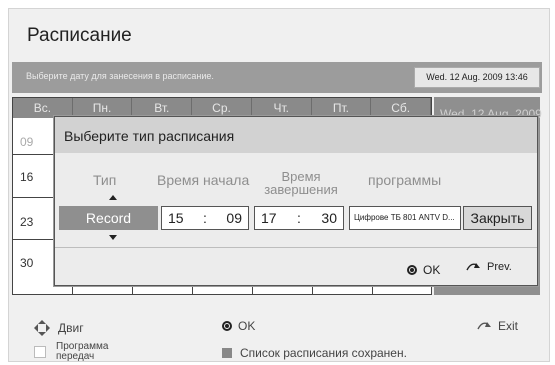  What do you see at coordinates (342, 108) in the screenshot?
I see `weekday-fri: Пт.` at bounding box center [342, 108].